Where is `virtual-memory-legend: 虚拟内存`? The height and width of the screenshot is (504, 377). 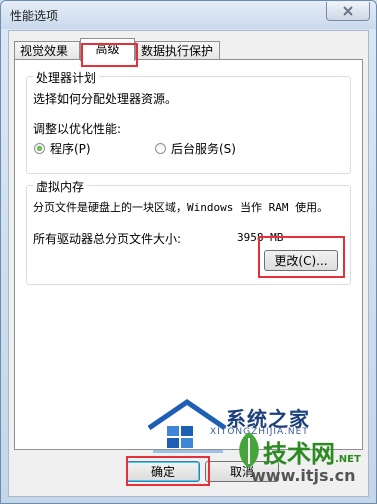 virtual-memory-legend: 虚拟内存 is located at coordinates (60, 186).